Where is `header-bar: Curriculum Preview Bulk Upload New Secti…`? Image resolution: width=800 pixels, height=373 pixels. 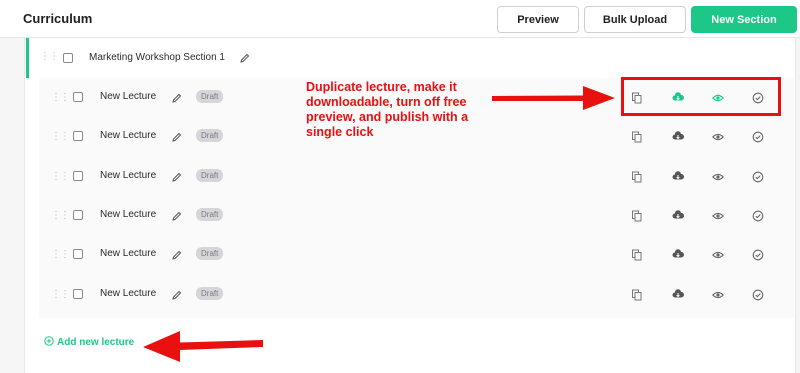 header-bar: Curriculum Preview Bulk Upload New Secti… is located at coordinates (400, 19).